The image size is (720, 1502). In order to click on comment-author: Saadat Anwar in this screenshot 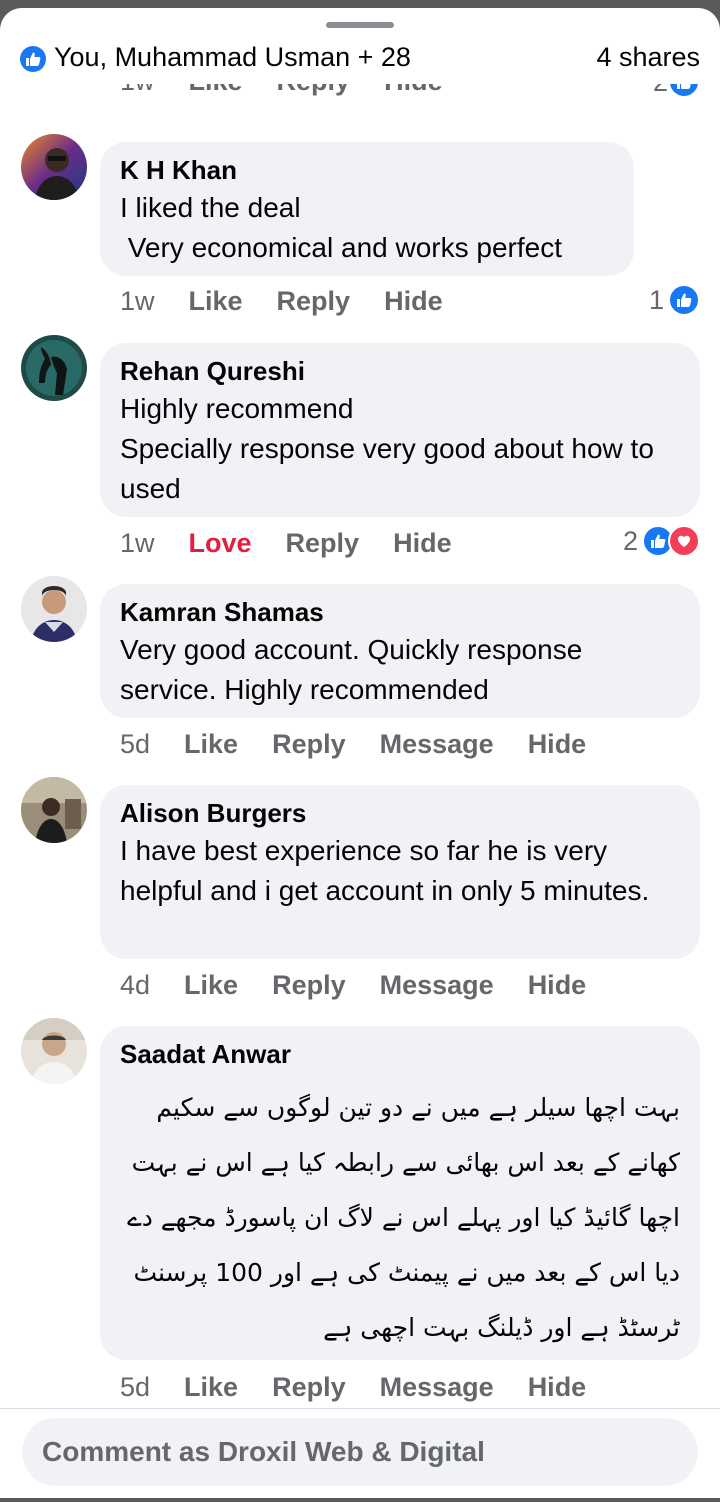, I will do `click(400, 1054)`.